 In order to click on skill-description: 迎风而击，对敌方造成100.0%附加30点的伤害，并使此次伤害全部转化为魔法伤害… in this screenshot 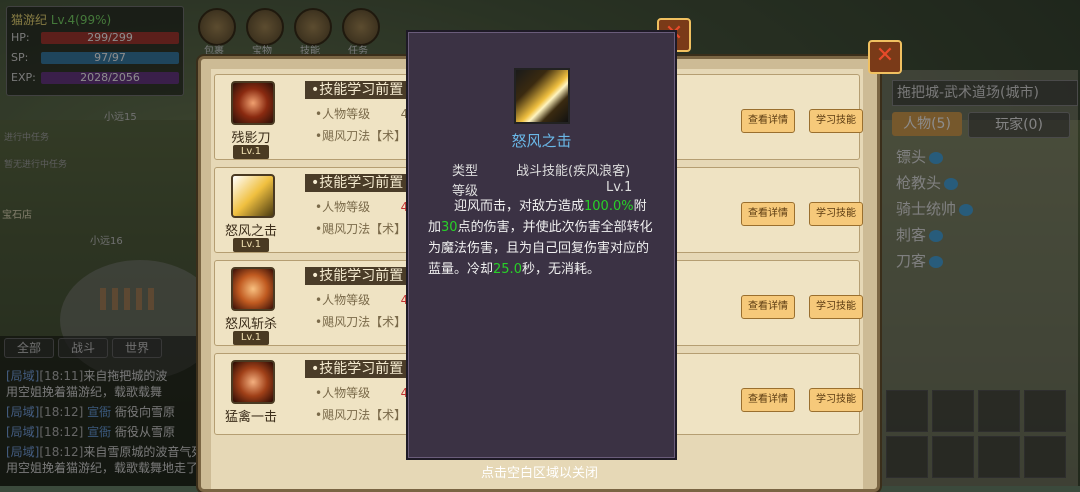, I will do `click(540, 238)`.